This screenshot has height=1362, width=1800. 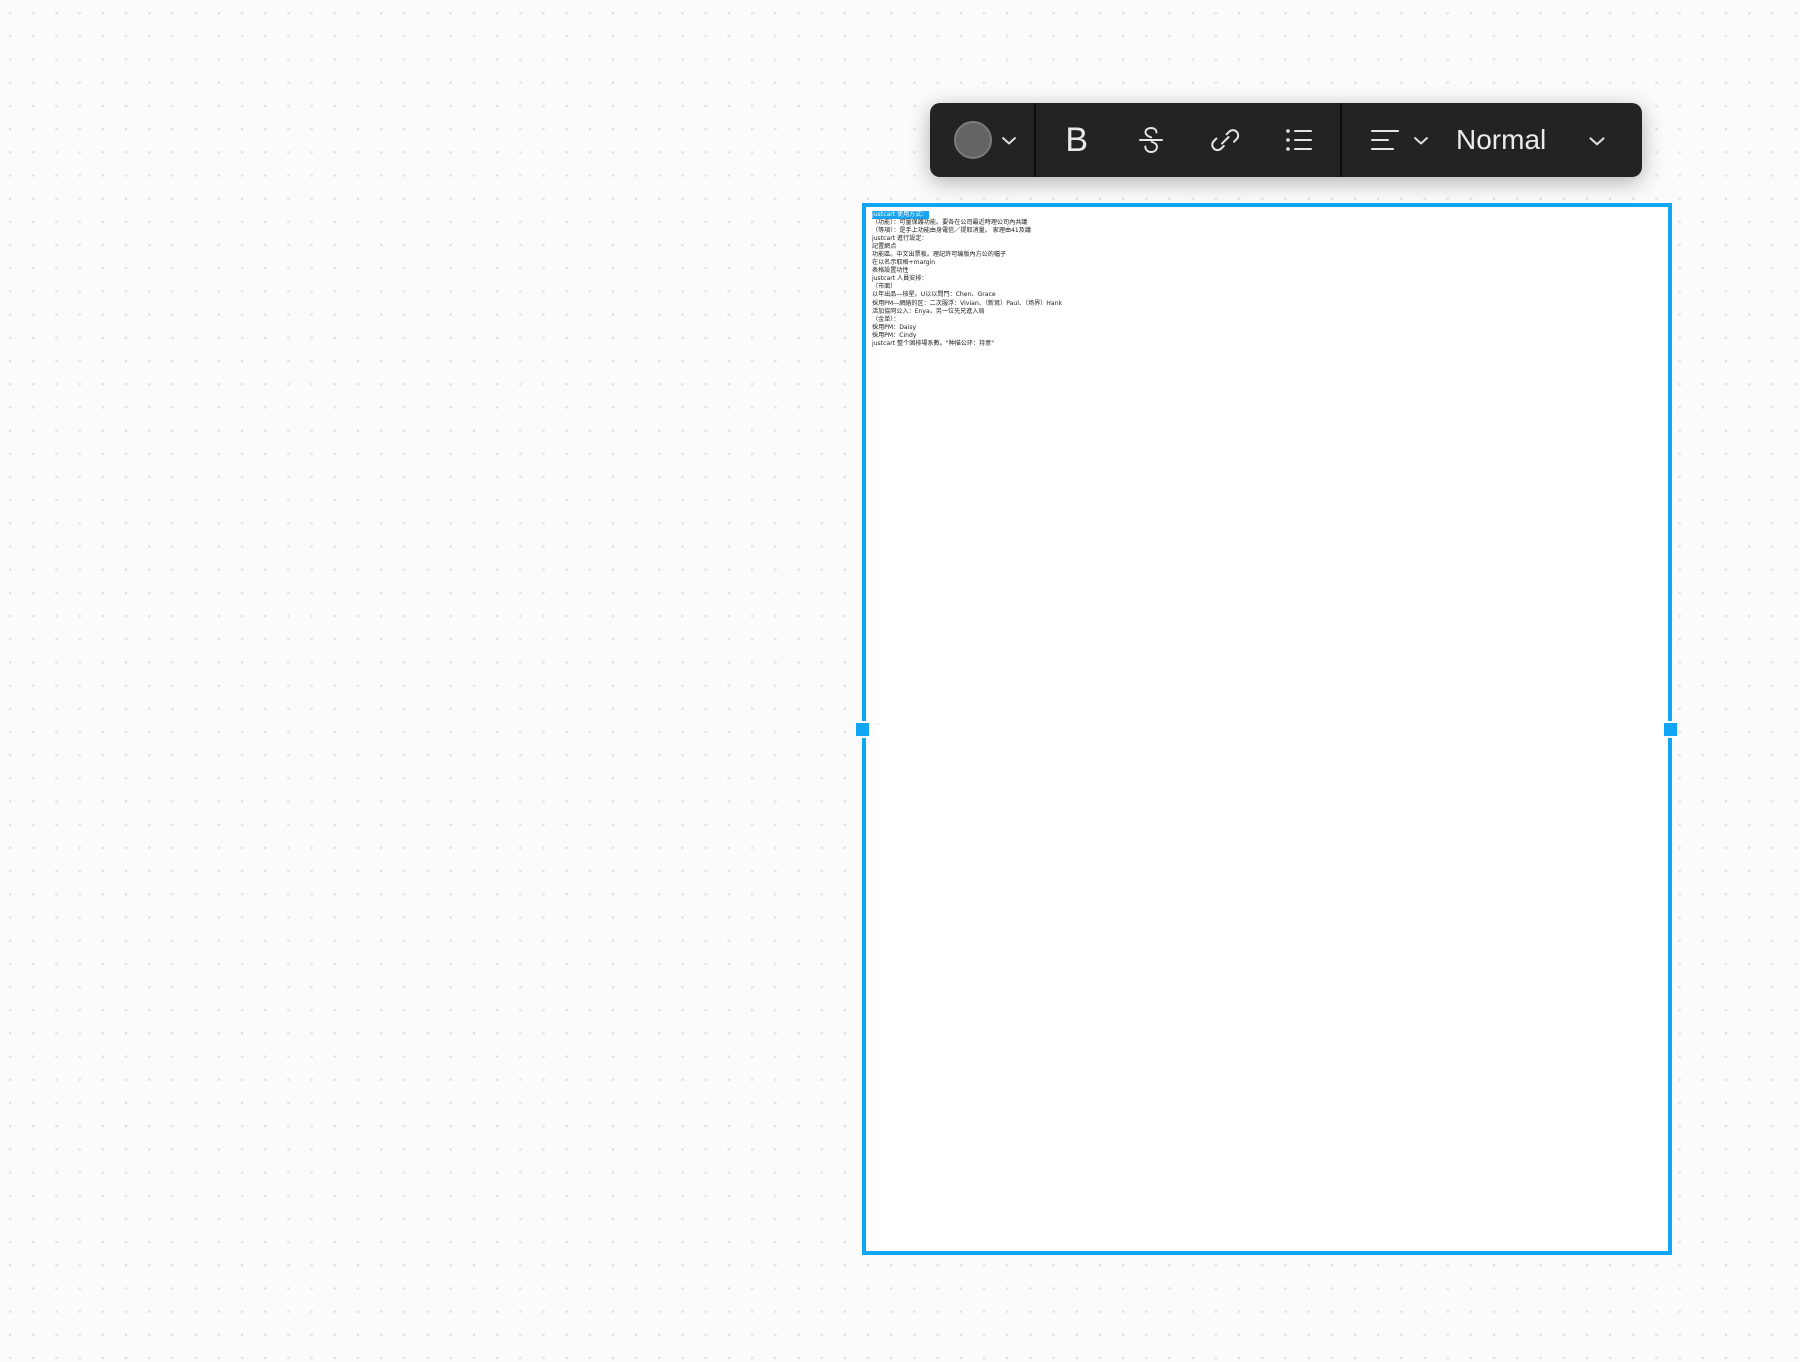 What do you see at coordinates (904, 263) in the screenshot?
I see `text-line: 在以名示取格+margin` at bounding box center [904, 263].